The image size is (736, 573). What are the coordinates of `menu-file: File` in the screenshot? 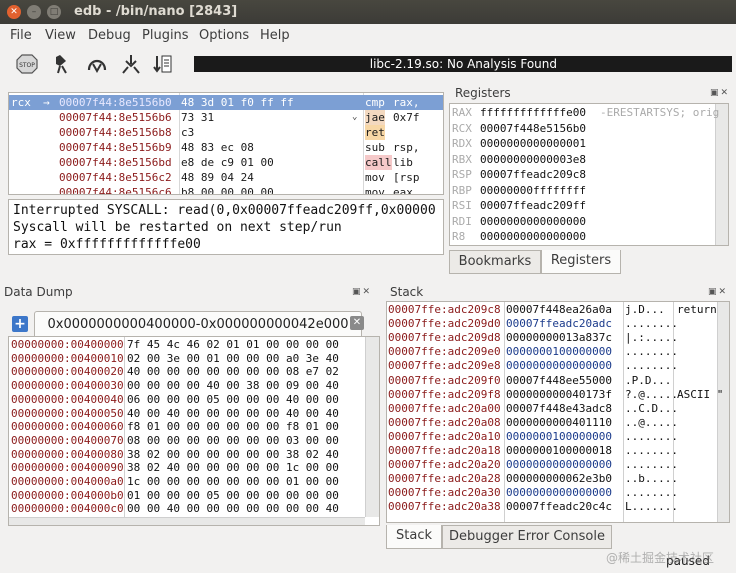 It's located at (21, 35).